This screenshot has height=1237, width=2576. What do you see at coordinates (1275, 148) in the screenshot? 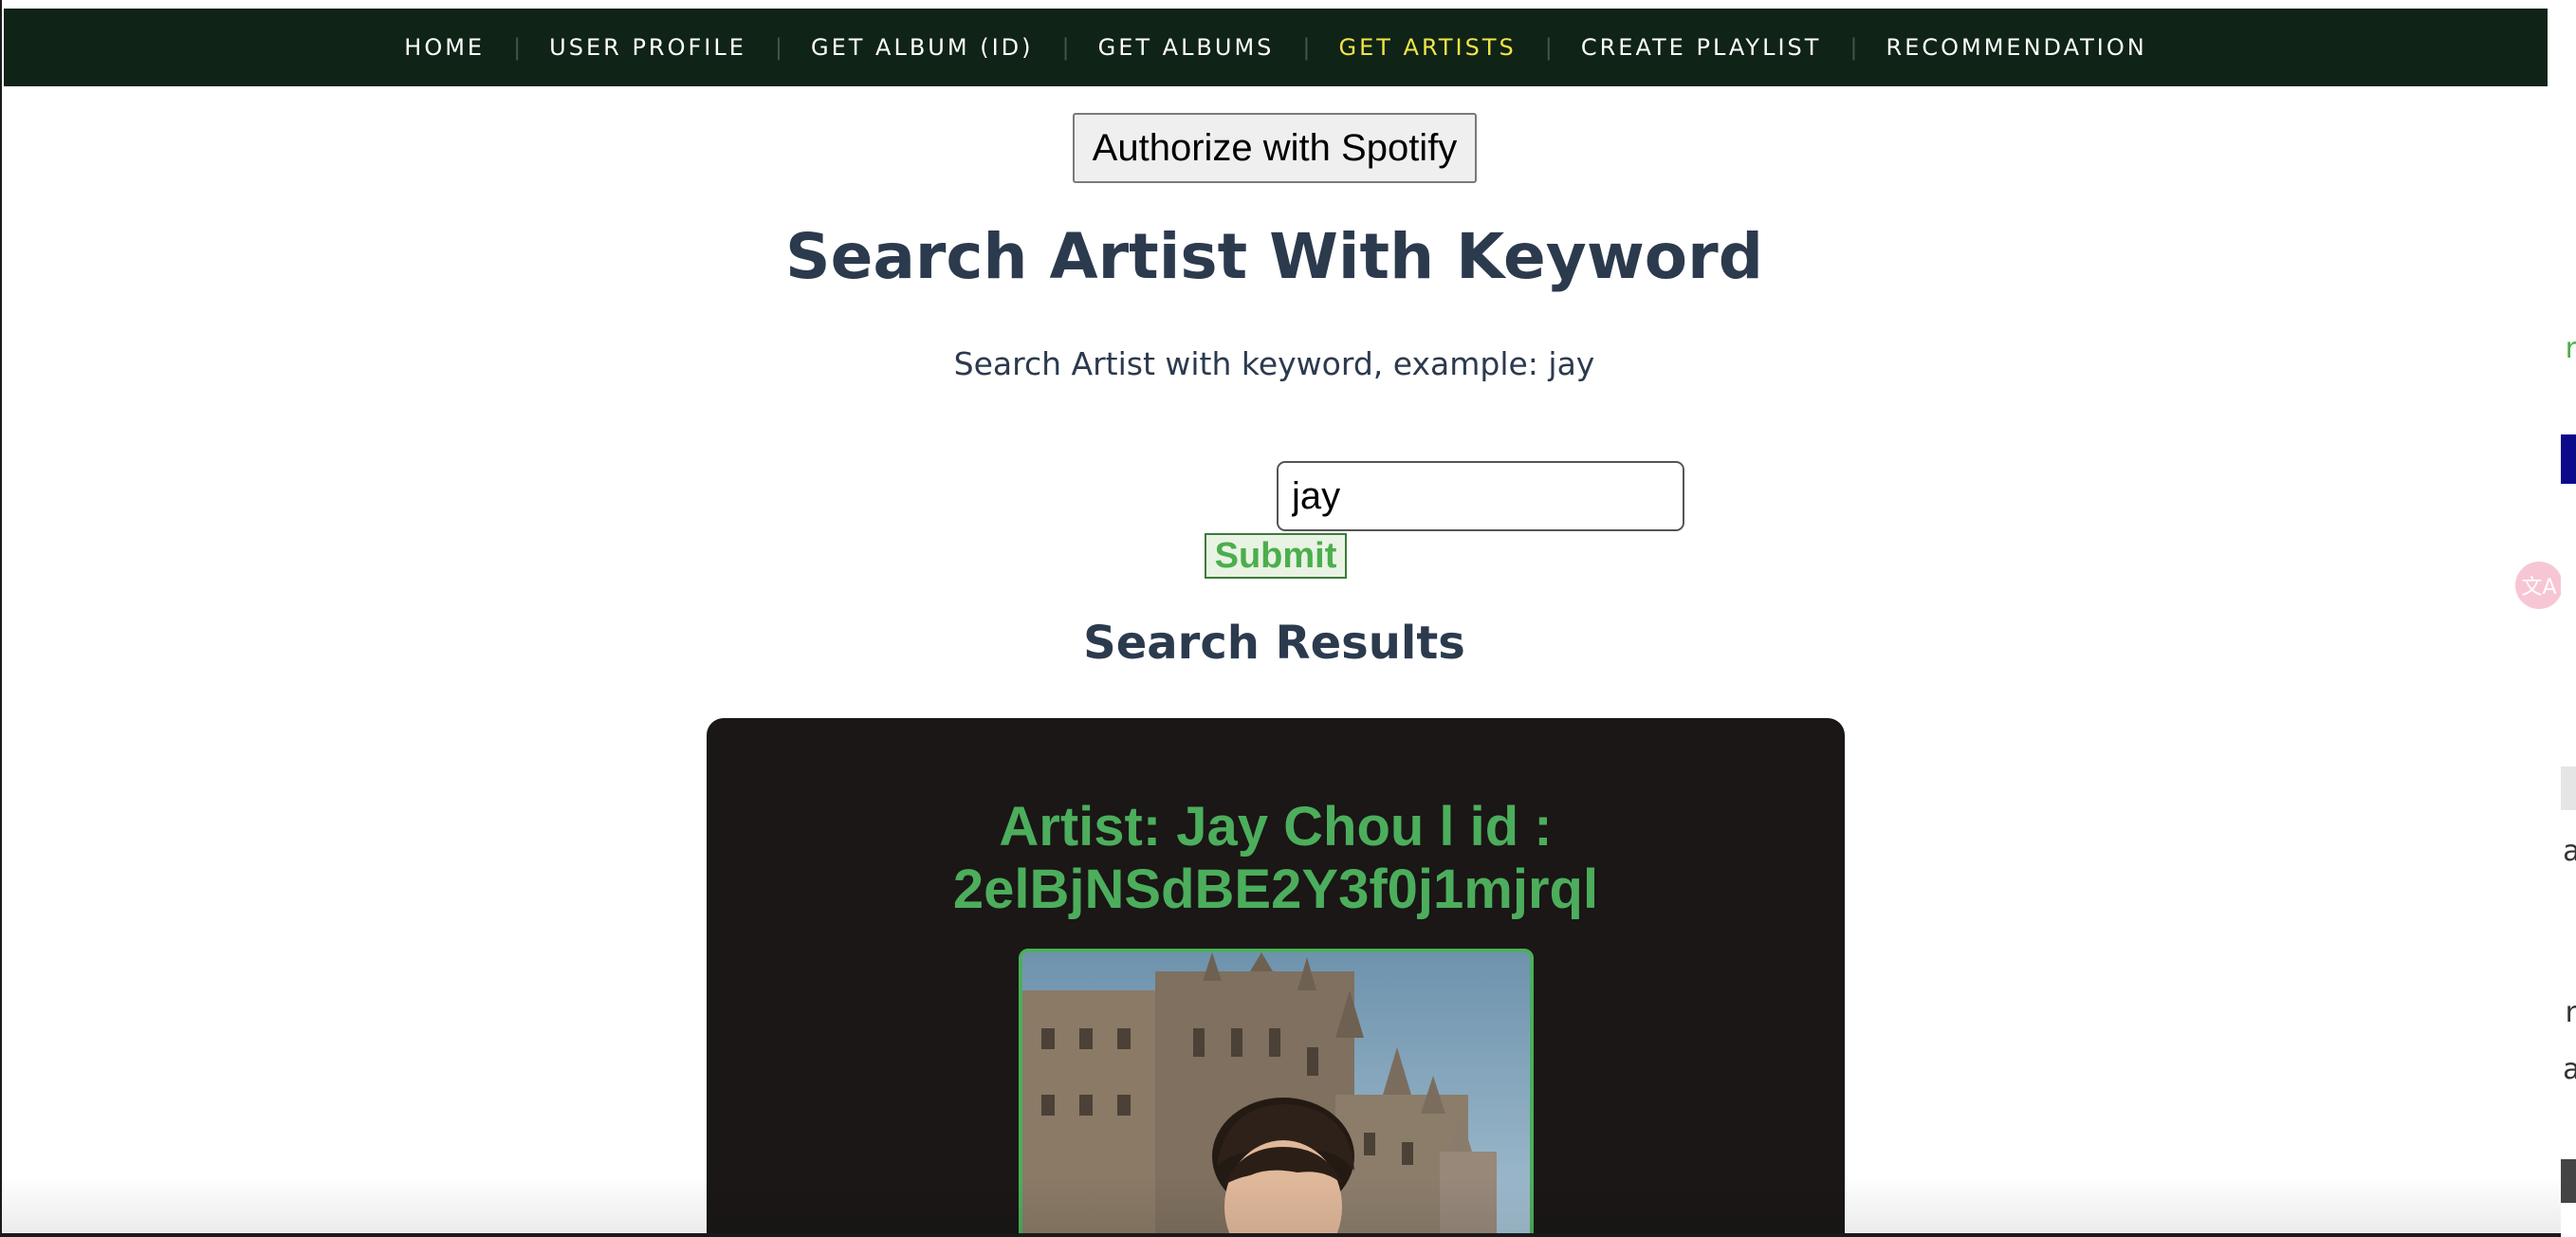
I see `authorize-spotify-button: Authorize with Spotify` at bounding box center [1275, 148].